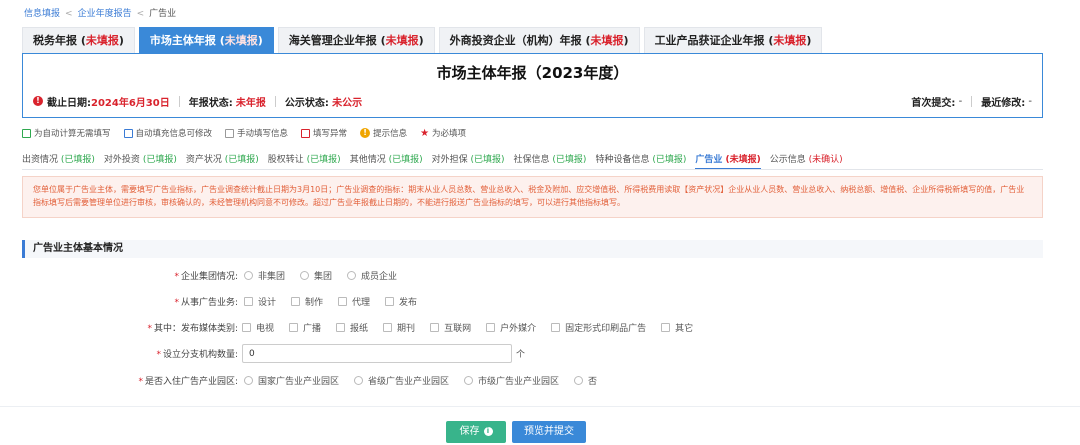 This screenshot has width=1080, height=445. What do you see at coordinates (511, 380) in the screenshot?
I see `radio-city-park: 市级广告业产业园区` at bounding box center [511, 380].